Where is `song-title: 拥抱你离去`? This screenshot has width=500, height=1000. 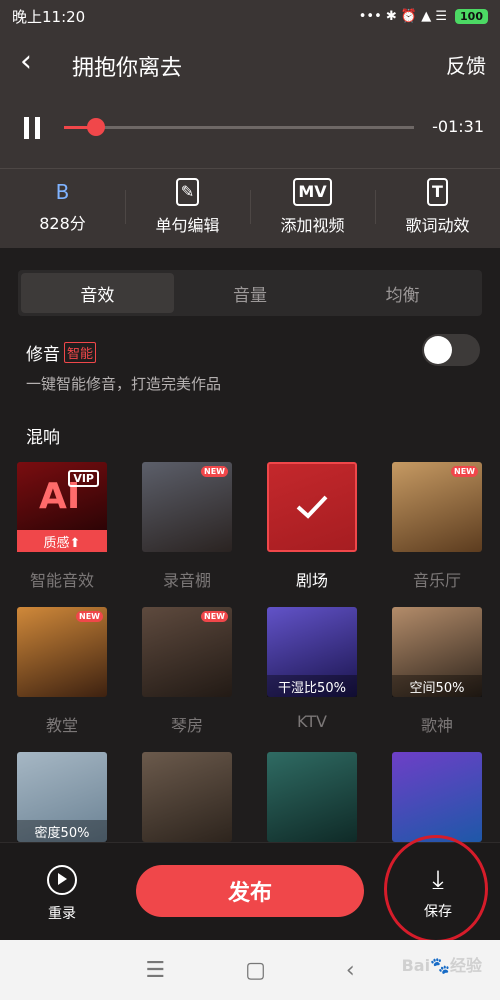 song-title: 拥抱你离去 is located at coordinates (127, 68).